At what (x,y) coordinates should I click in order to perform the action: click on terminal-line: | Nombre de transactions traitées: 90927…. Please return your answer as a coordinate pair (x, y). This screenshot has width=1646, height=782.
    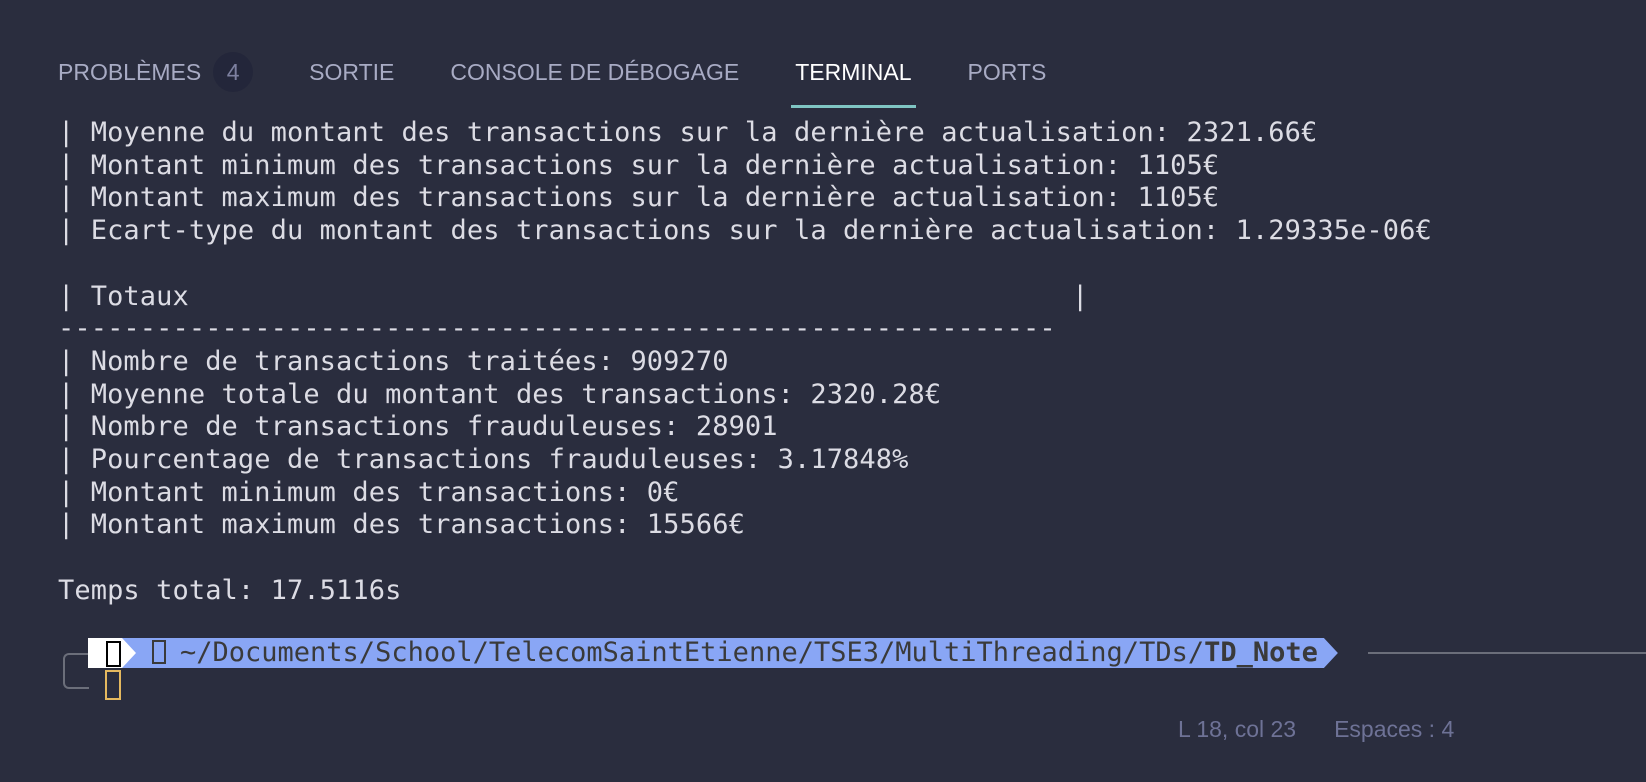
    Looking at the image, I should click on (393, 361).